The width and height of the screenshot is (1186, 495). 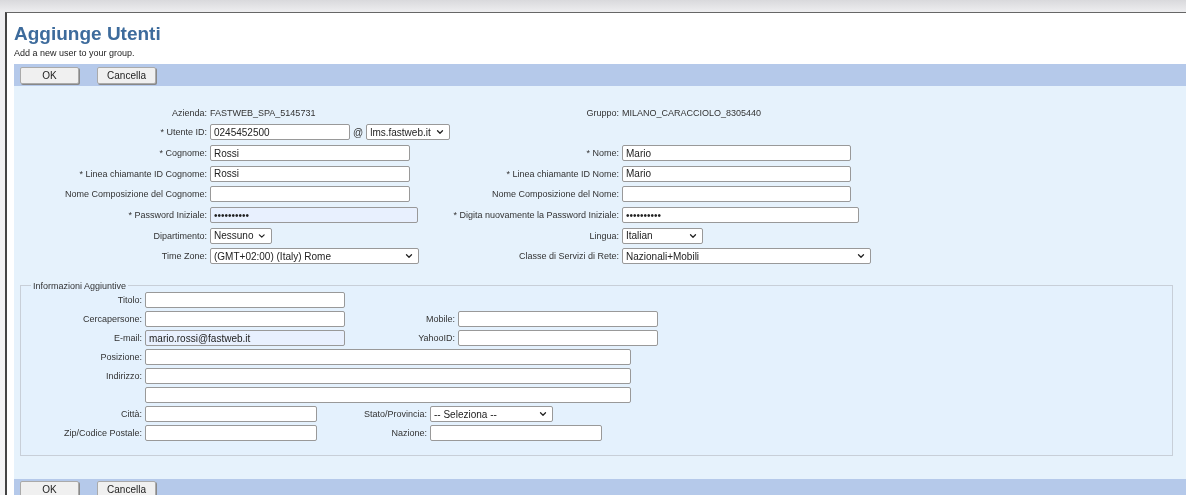 What do you see at coordinates (143, 173) in the screenshot?
I see `field-label: * Linea chiamante ID Cognome:` at bounding box center [143, 173].